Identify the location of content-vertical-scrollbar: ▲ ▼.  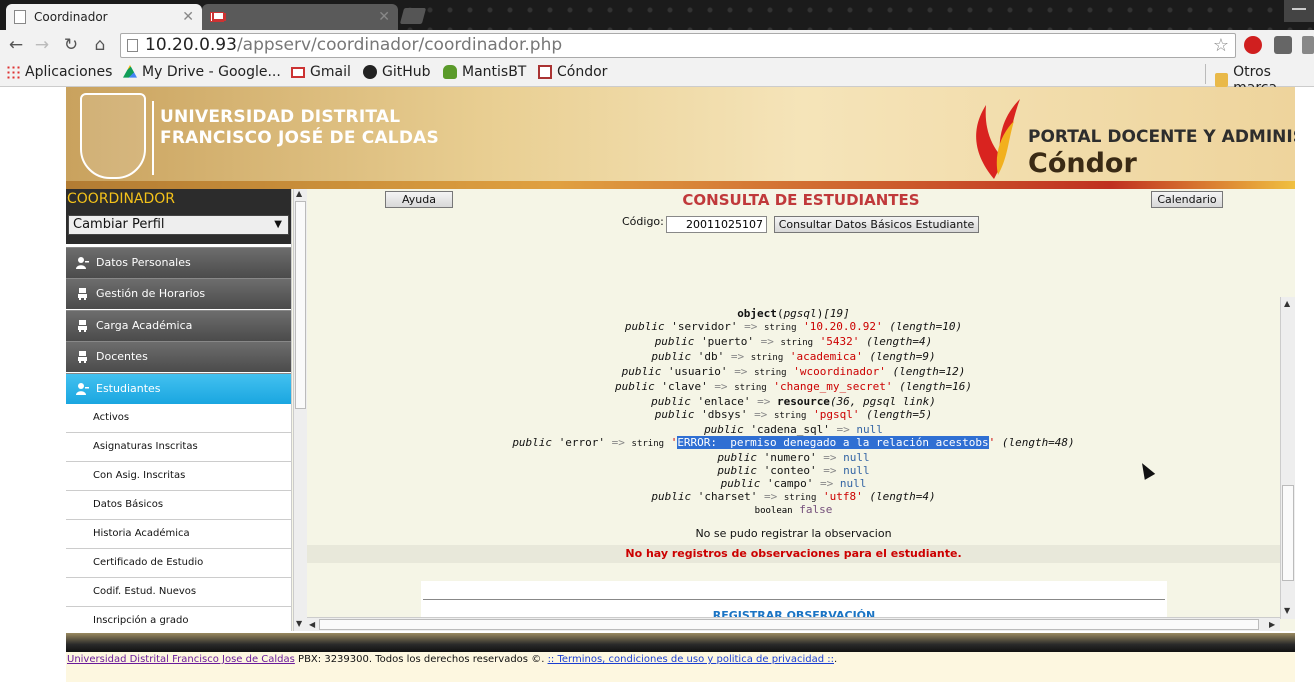
(1287, 458).